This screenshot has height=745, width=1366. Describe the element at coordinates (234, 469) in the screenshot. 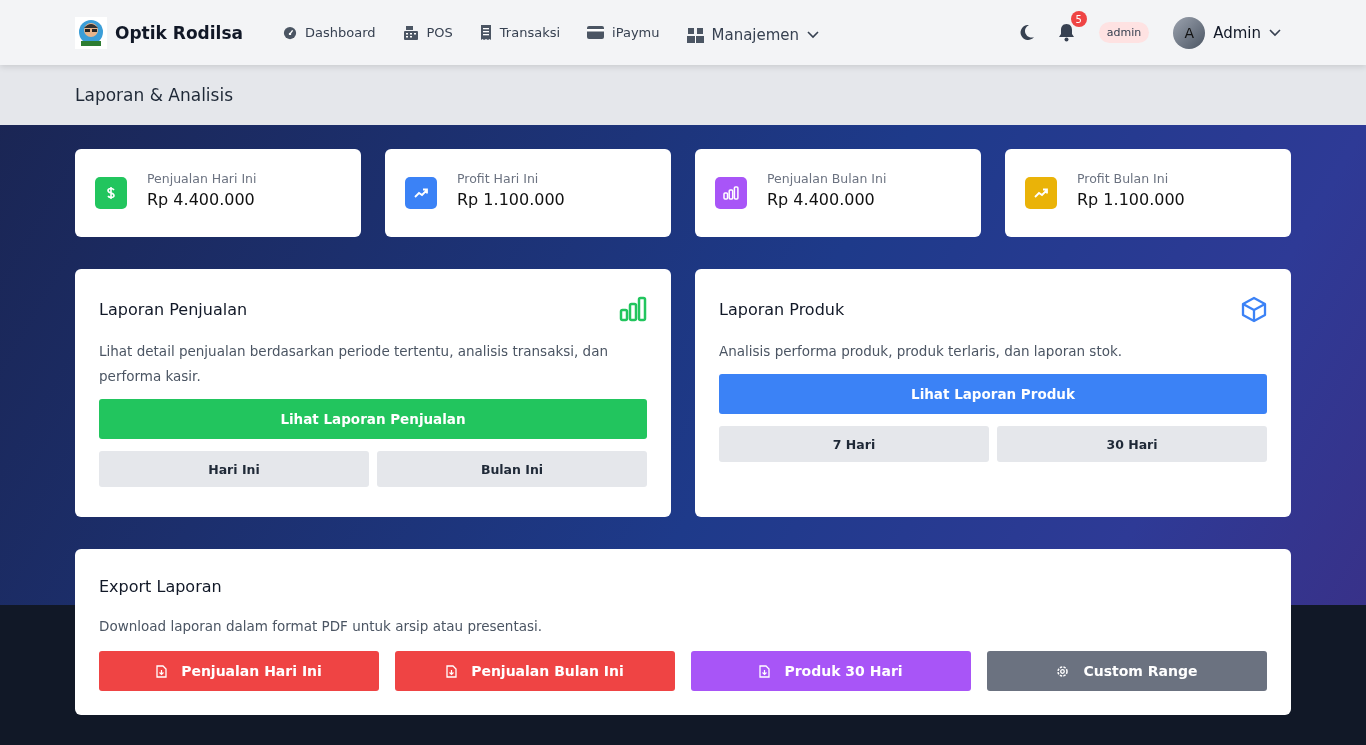

I see `period-button: Hari Ini` at that location.